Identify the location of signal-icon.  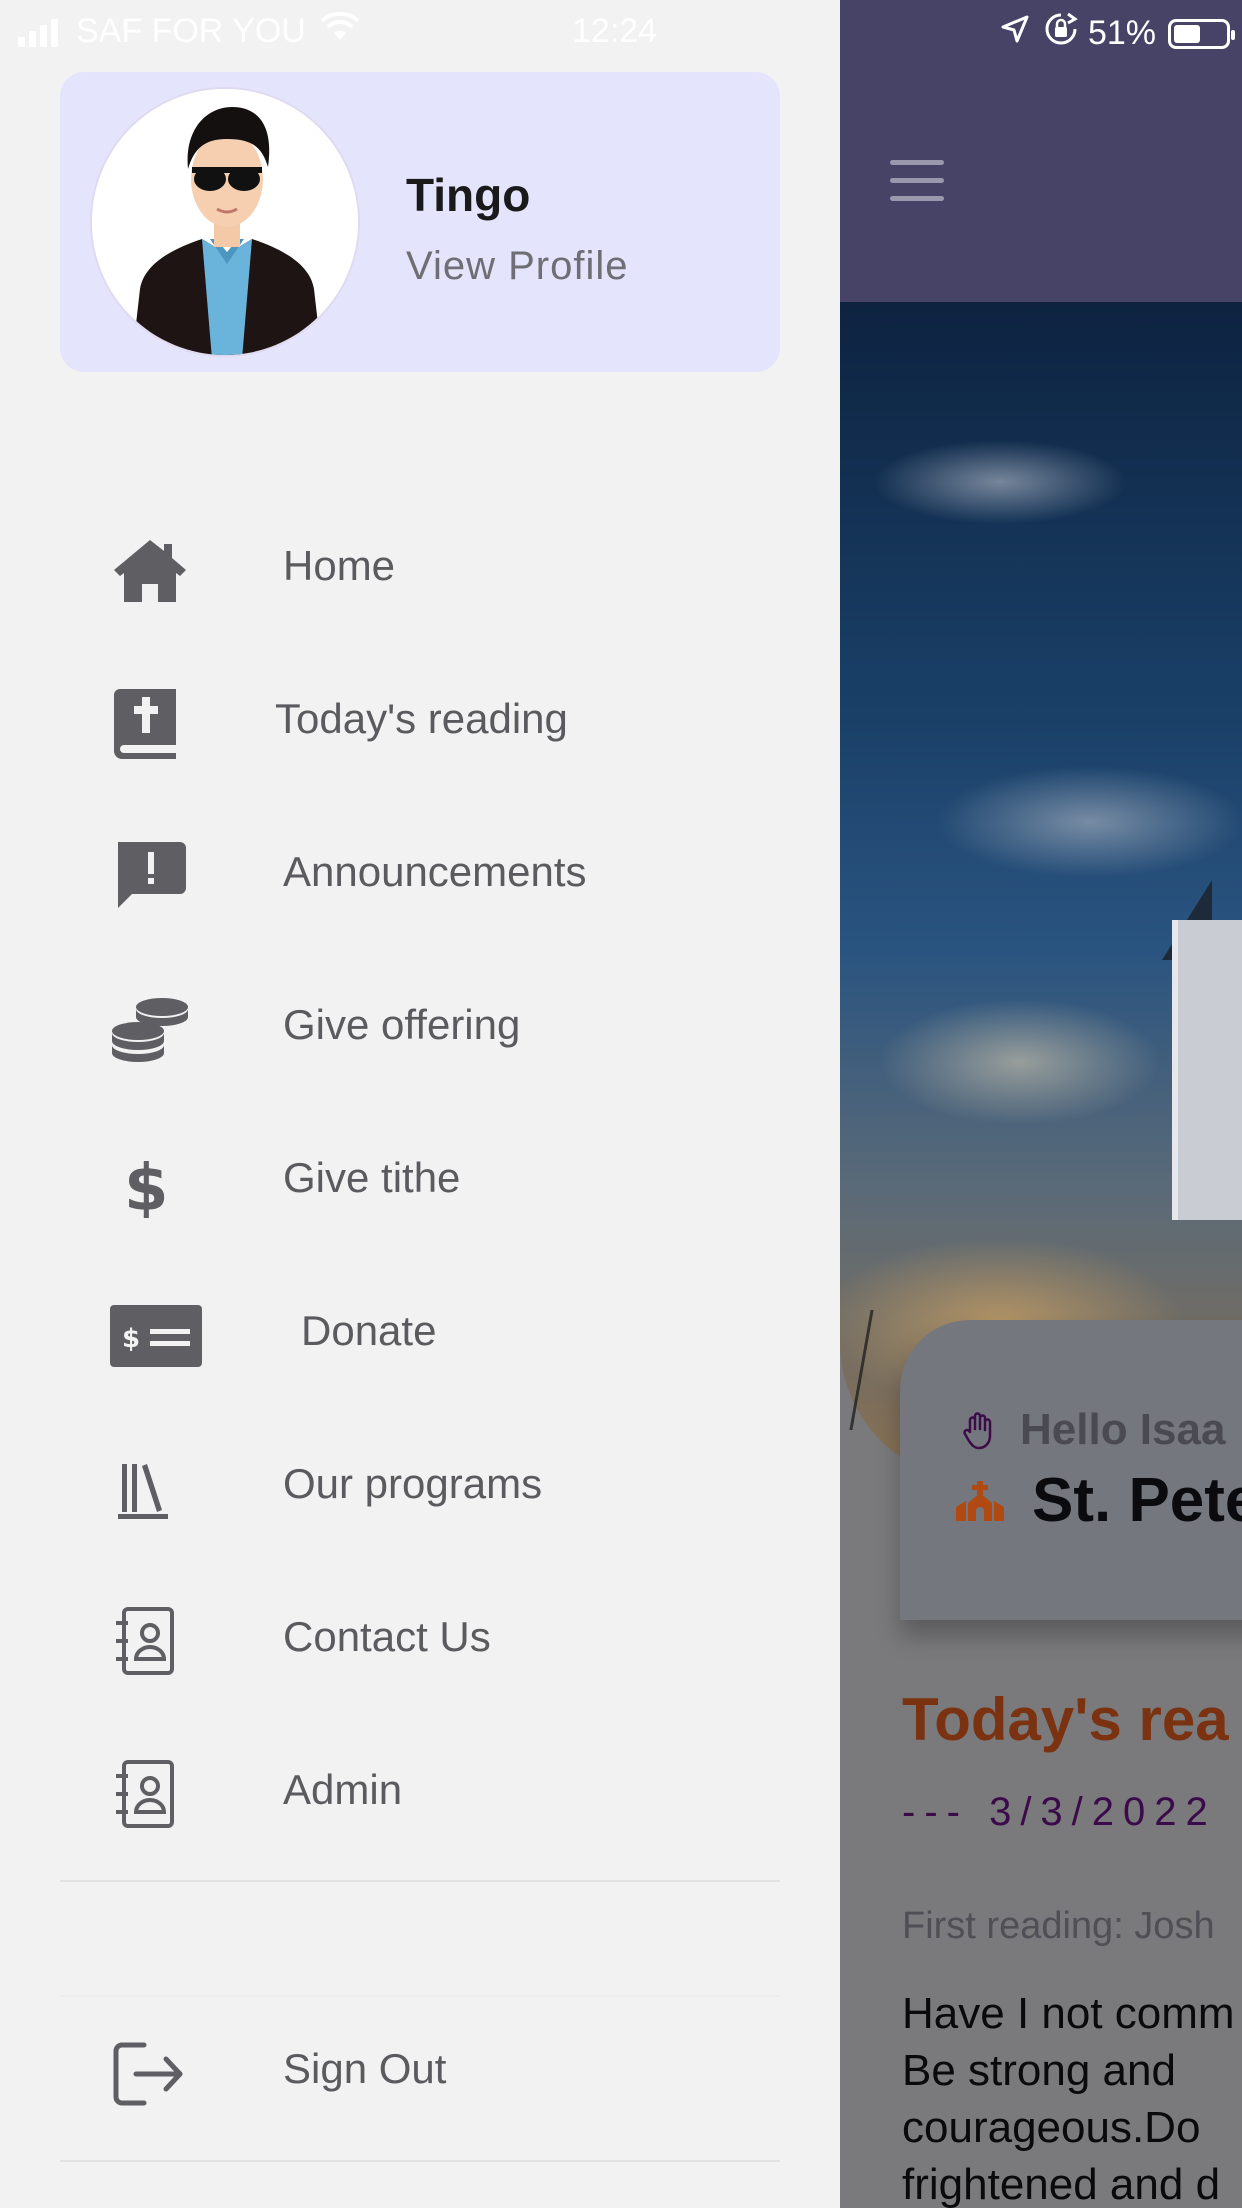
(40, 32).